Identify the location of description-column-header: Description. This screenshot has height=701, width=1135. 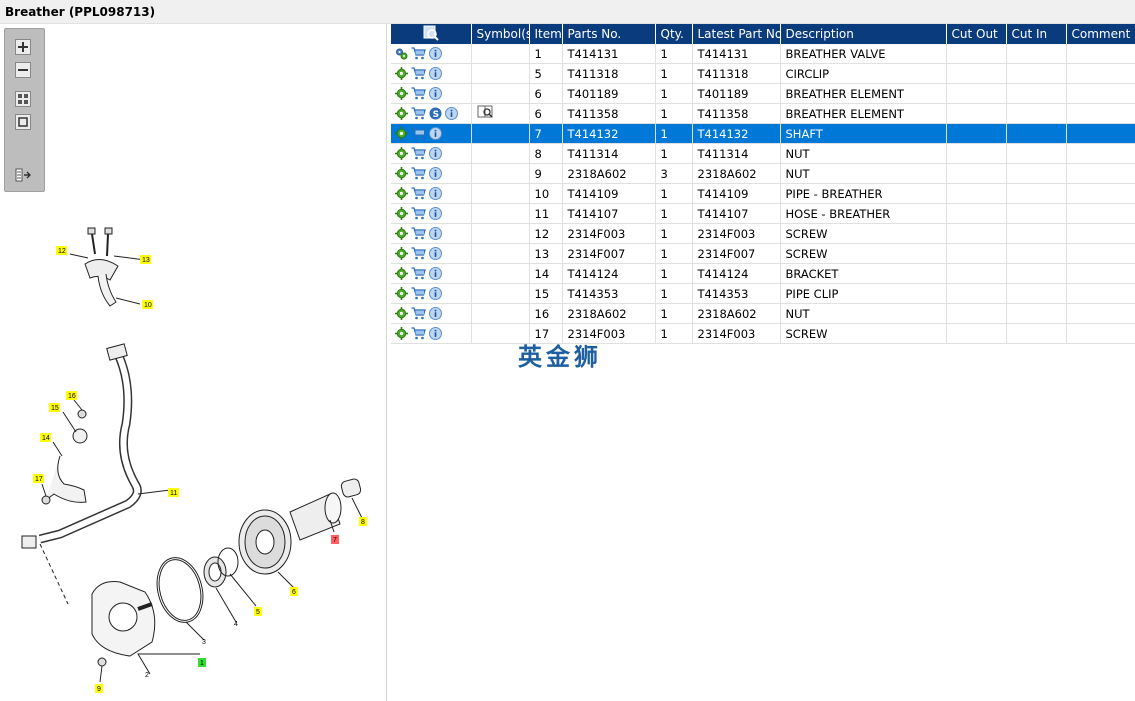
(863, 34).